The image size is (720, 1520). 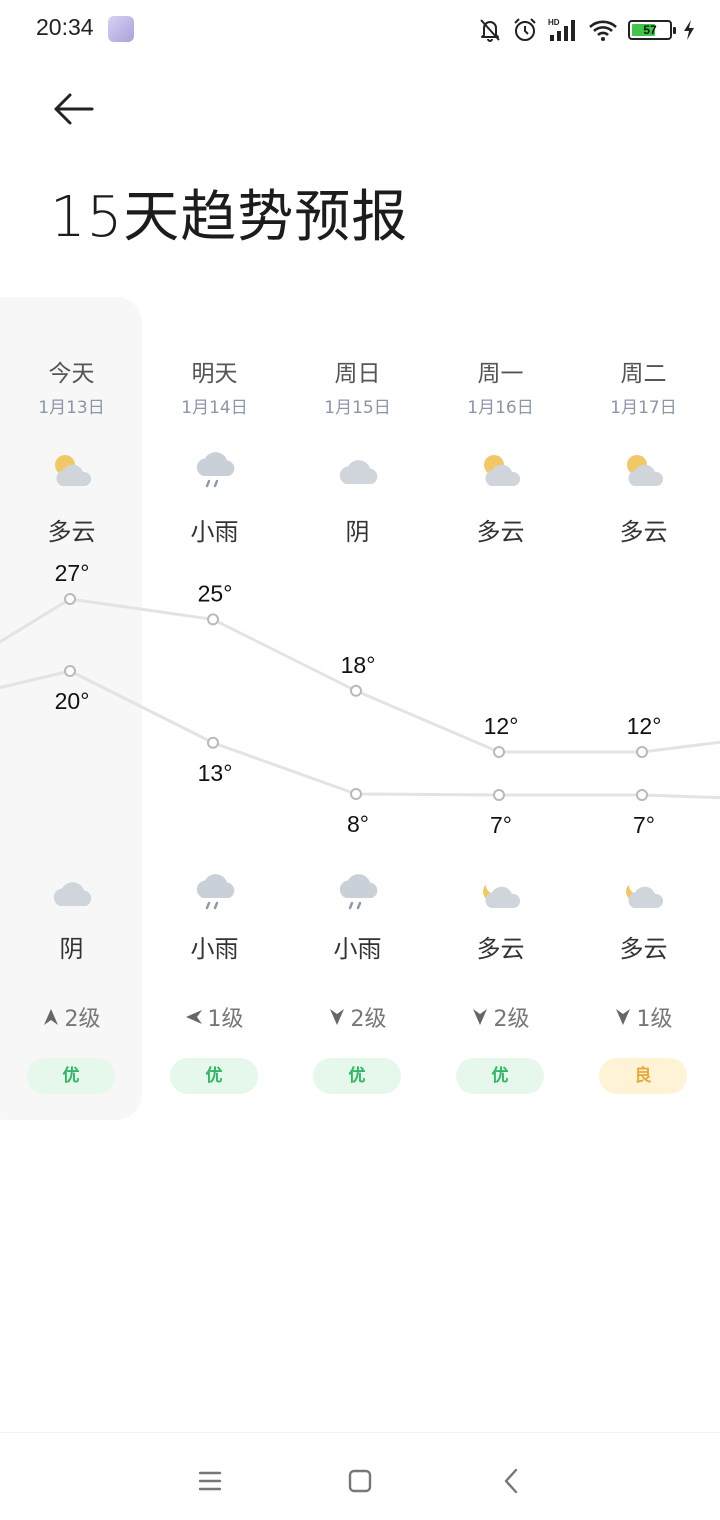 I want to click on menu-button, so click(x=210, y=1481).